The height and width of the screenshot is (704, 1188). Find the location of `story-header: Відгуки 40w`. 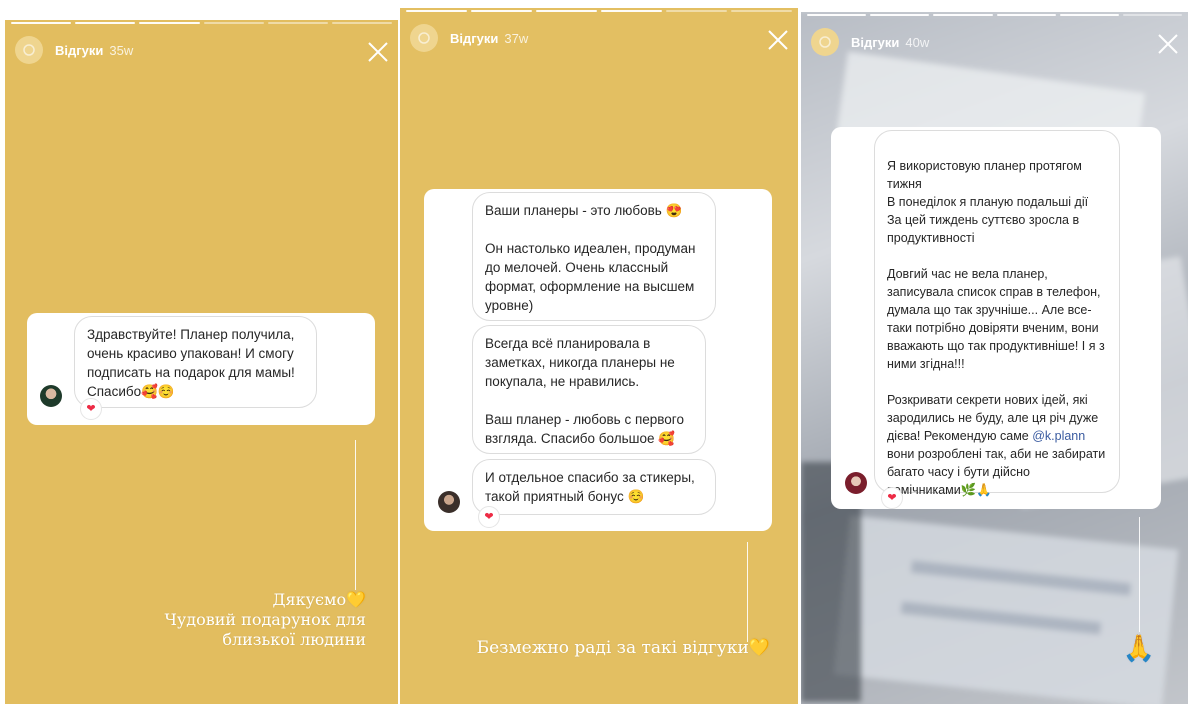

story-header: Відгуки 40w is located at coordinates (870, 42).